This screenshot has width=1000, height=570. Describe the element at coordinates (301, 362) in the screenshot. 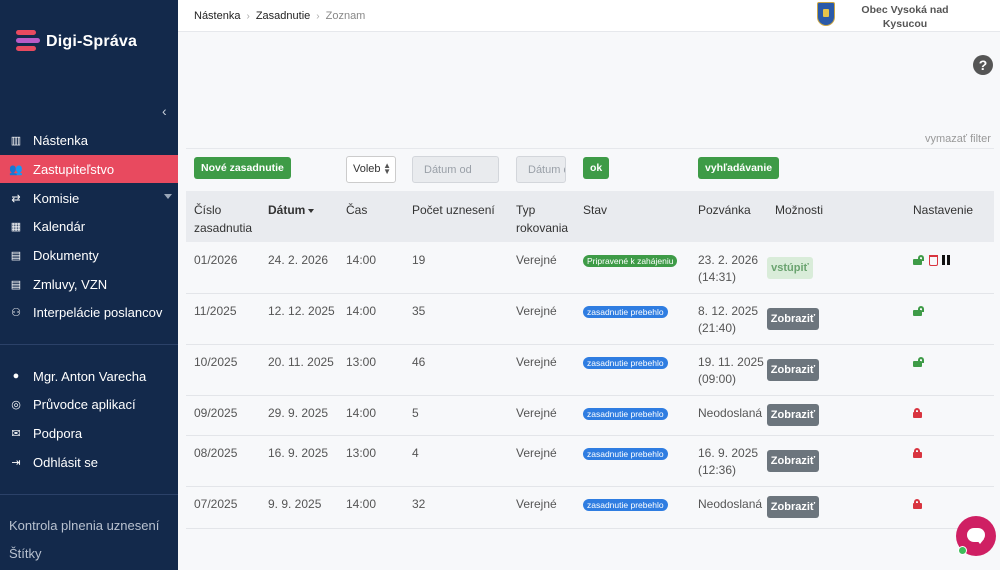

I see `cell-date: 20. 11. 2025` at that location.